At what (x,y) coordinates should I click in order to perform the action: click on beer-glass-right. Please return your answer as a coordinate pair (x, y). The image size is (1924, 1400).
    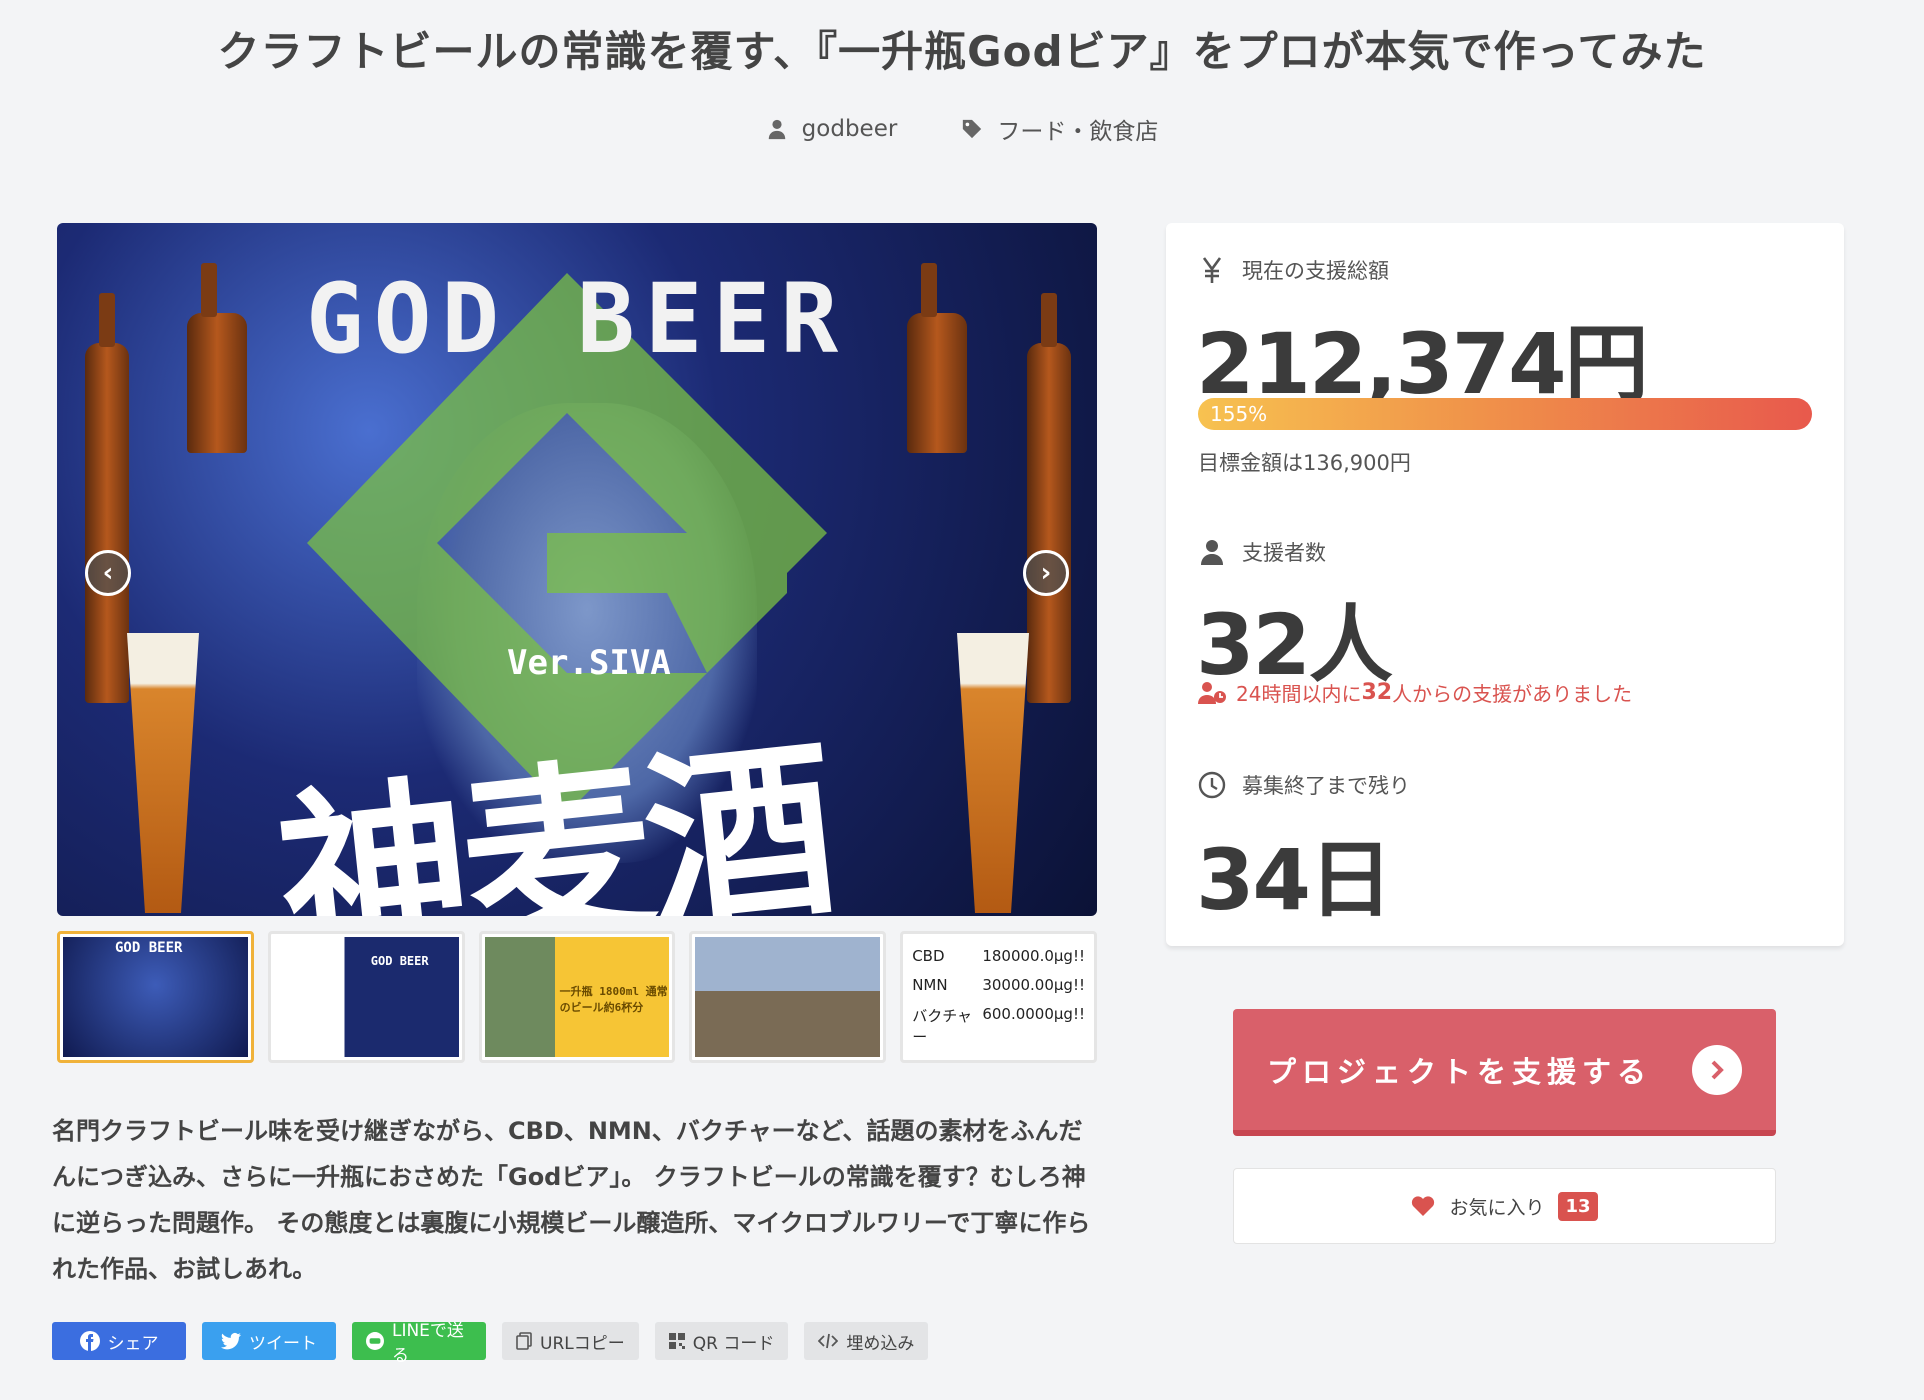
    Looking at the image, I should click on (993, 773).